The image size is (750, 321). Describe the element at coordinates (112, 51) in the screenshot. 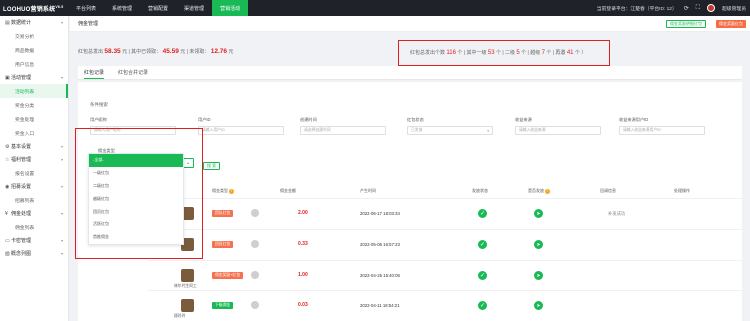

I see `total-amount: 58.35` at that location.